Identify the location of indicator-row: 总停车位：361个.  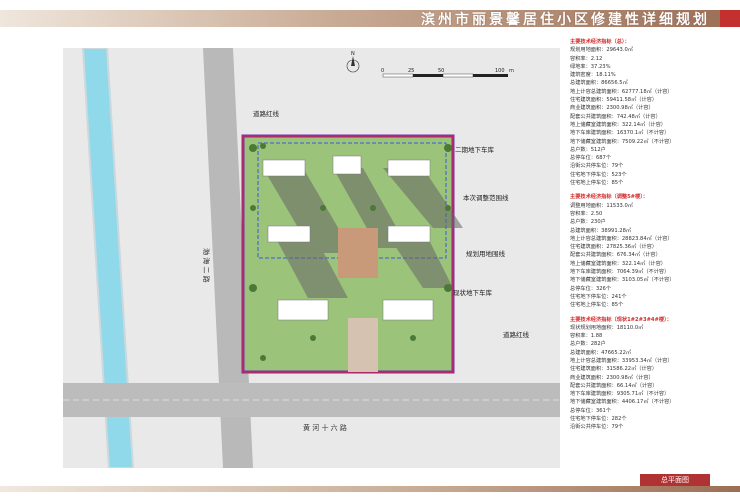
(591, 410).